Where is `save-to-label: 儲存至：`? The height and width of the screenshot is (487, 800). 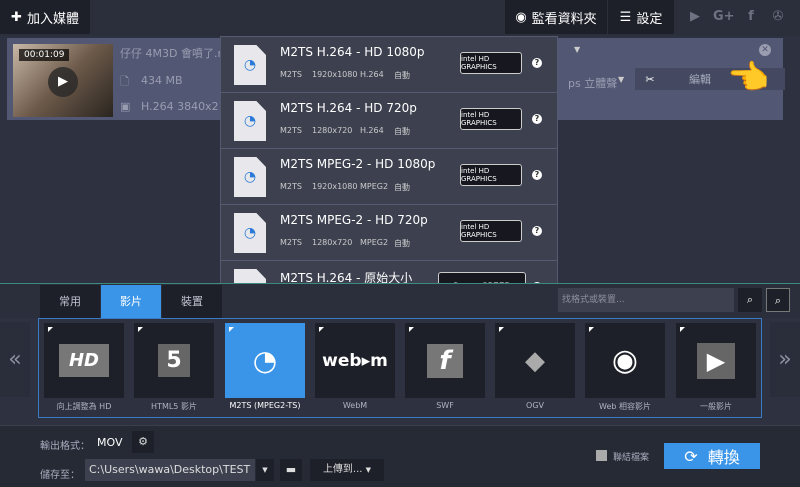 save-to-label: 儲存至： is located at coordinates (60, 475).